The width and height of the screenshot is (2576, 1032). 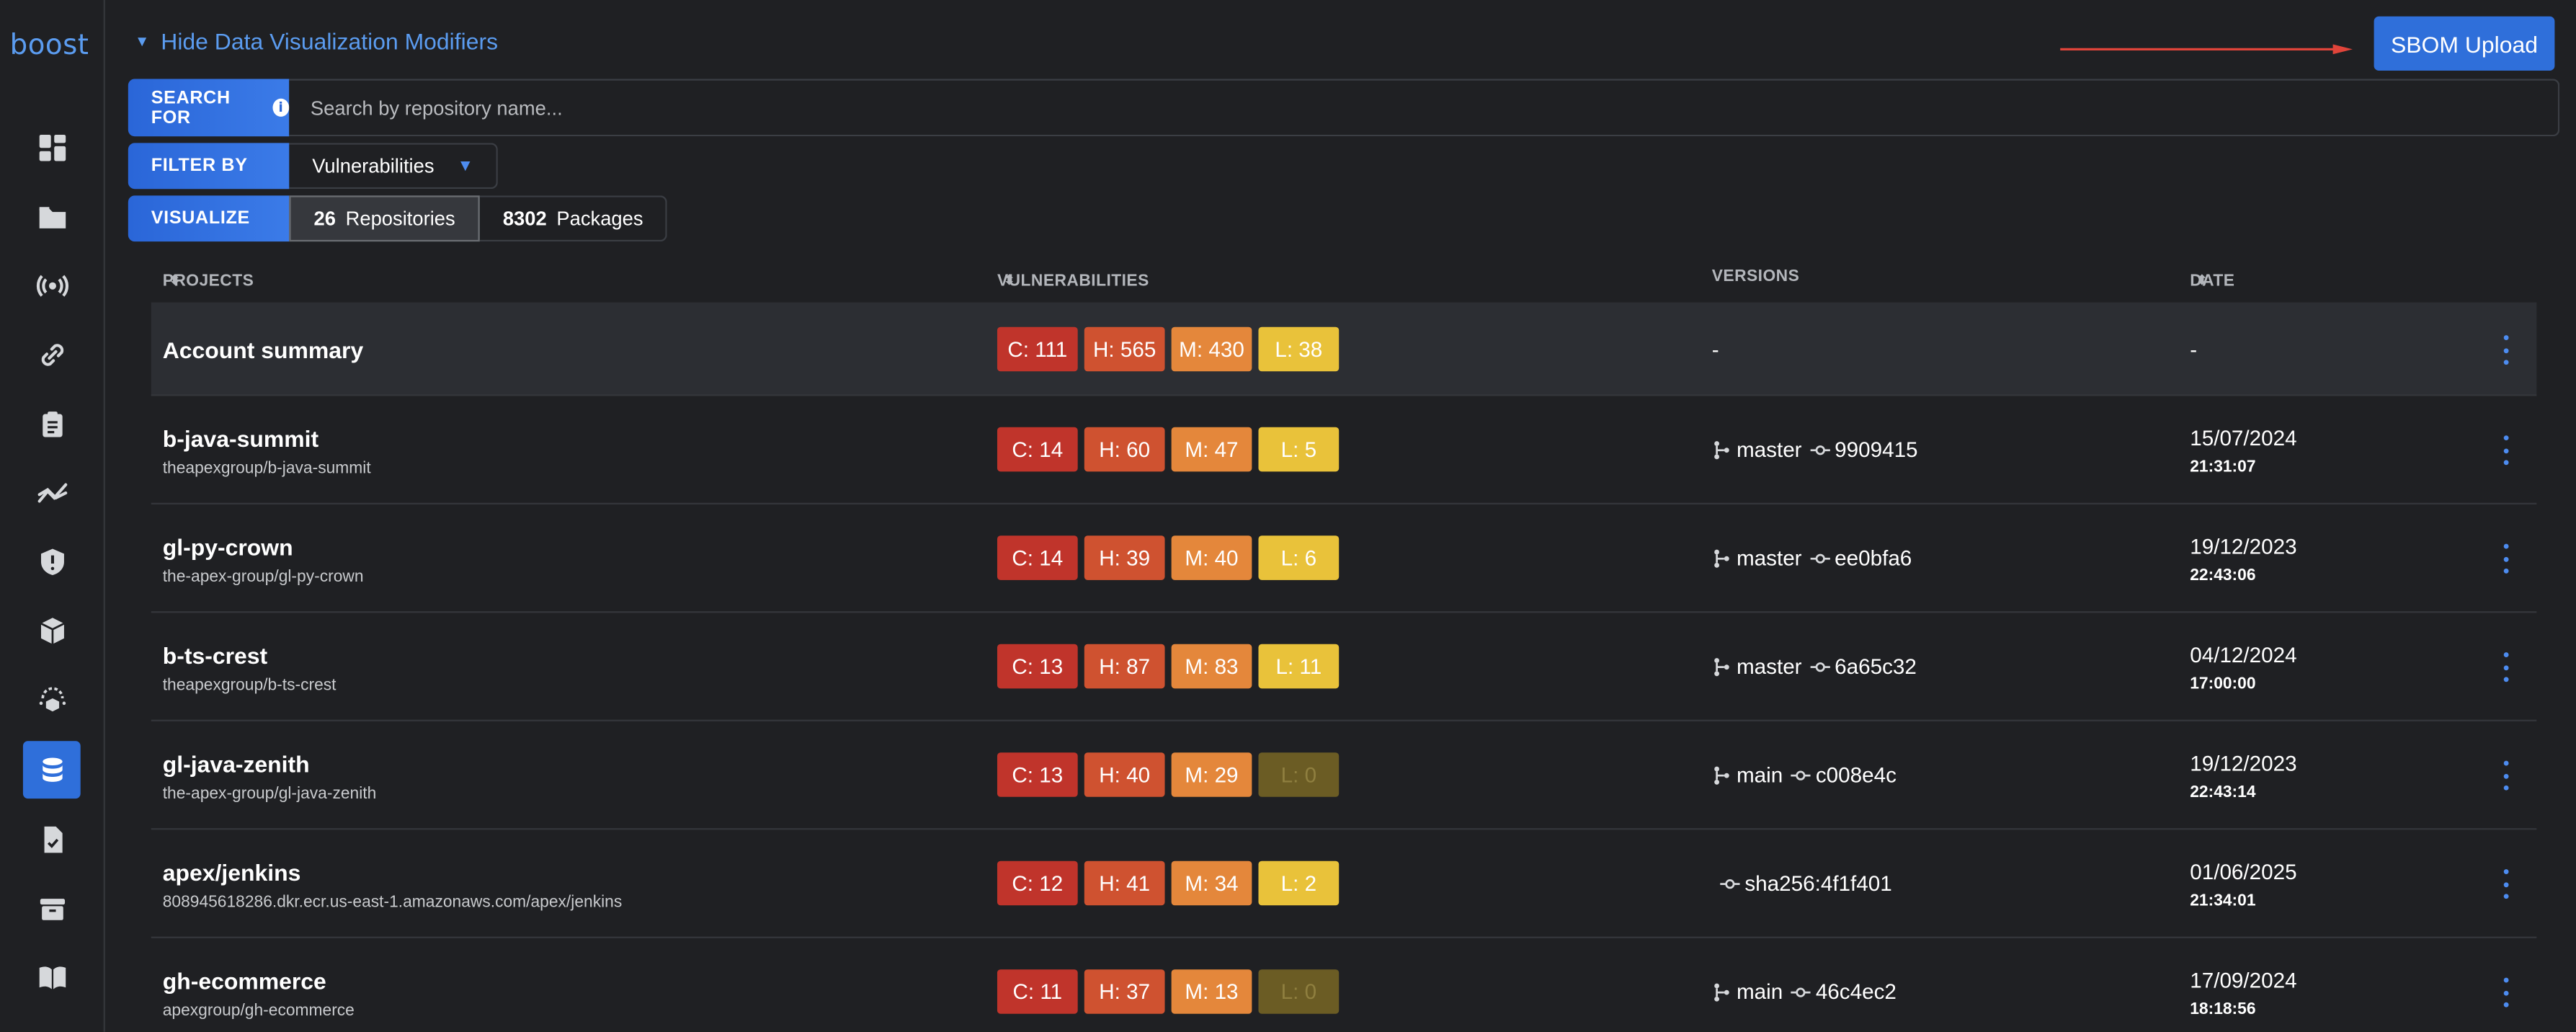 What do you see at coordinates (465, 165) in the screenshot?
I see `caret-down-icon: ▼` at bounding box center [465, 165].